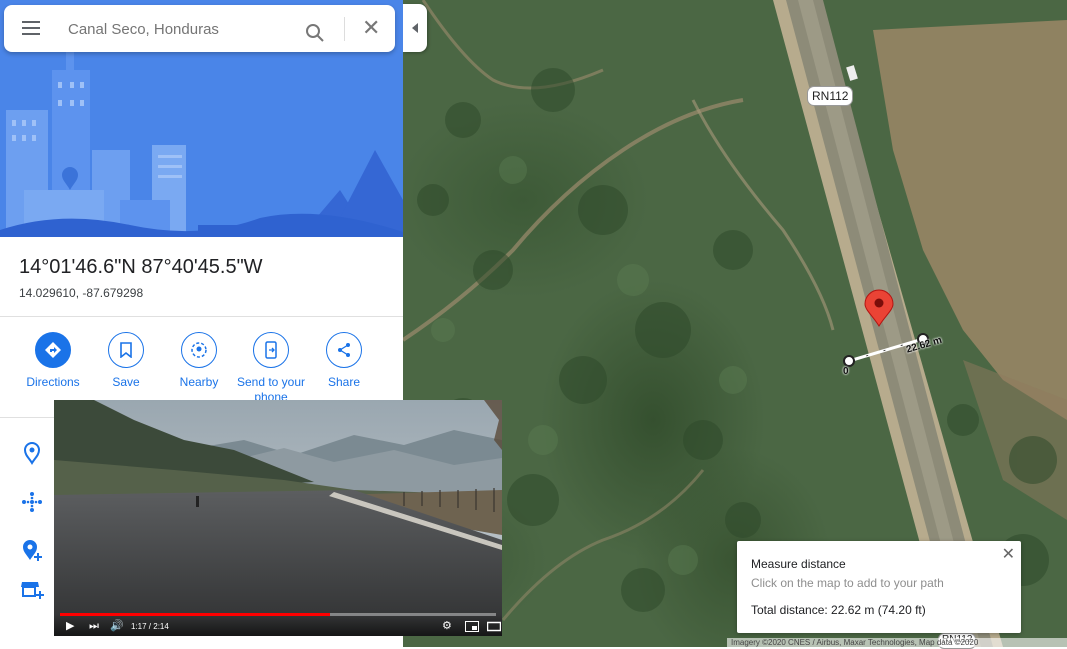  What do you see at coordinates (315, 33) in the screenshot?
I see `search-icon` at bounding box center [315, 33].